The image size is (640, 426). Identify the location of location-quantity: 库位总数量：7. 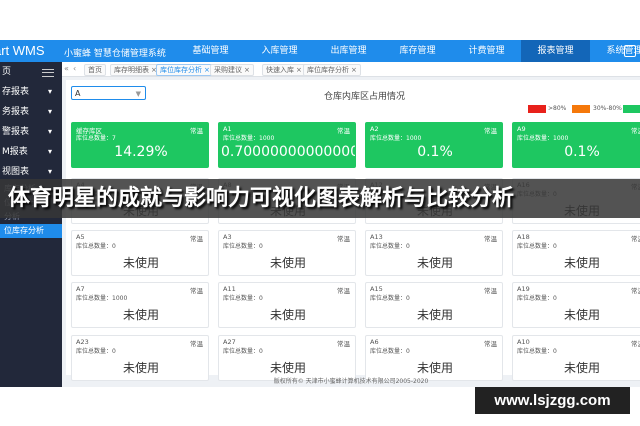
(96, 138).